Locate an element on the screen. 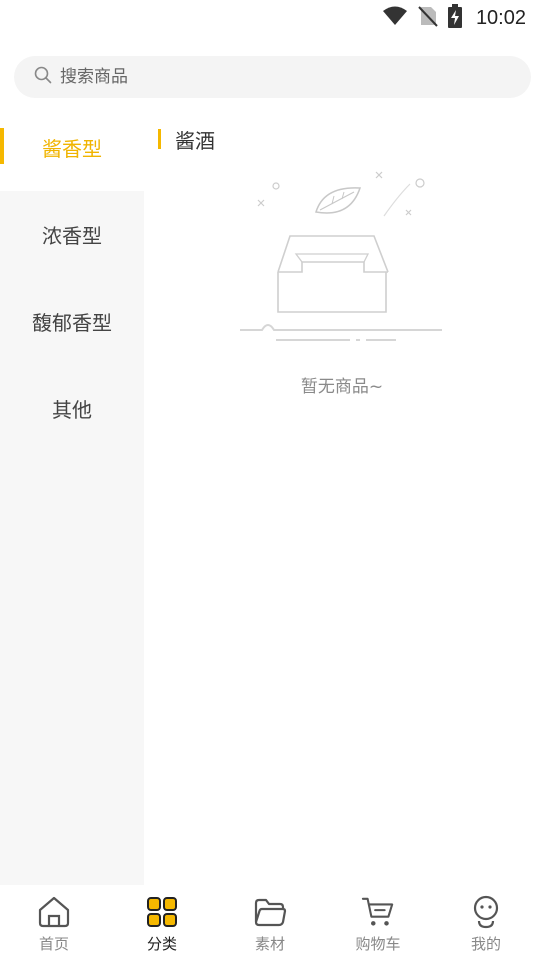 Image resolution: width=540 pixels, height=960 pixels. bottom-tab-bar: 首页 分类 素材 购物车 我的 is located at coordinates (270, 922).